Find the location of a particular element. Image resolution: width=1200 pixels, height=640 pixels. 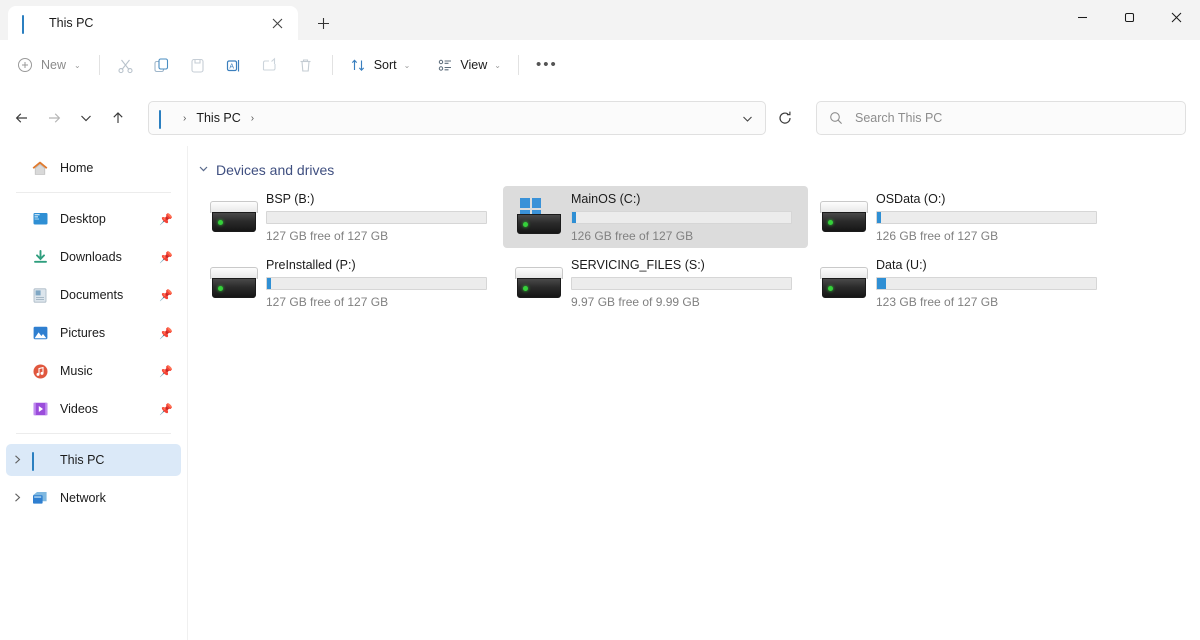

share-icon is located at coordinates (270, 65).